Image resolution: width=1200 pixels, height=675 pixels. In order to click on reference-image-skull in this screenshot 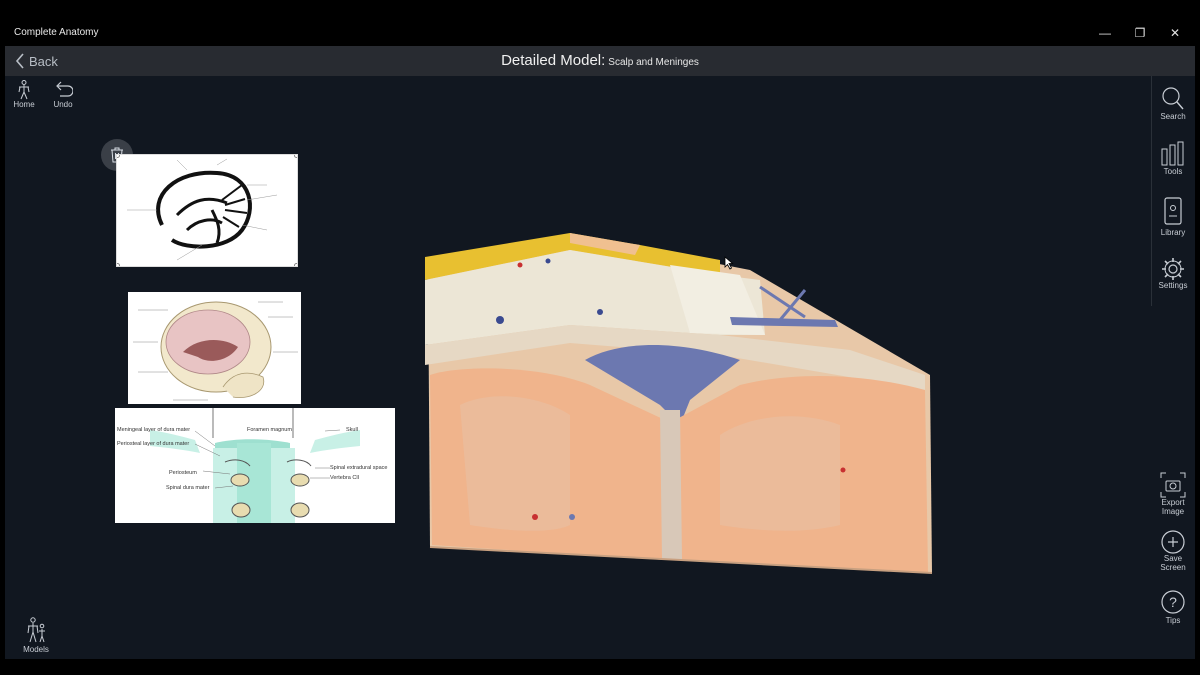, I will do `click(214, 348)`.